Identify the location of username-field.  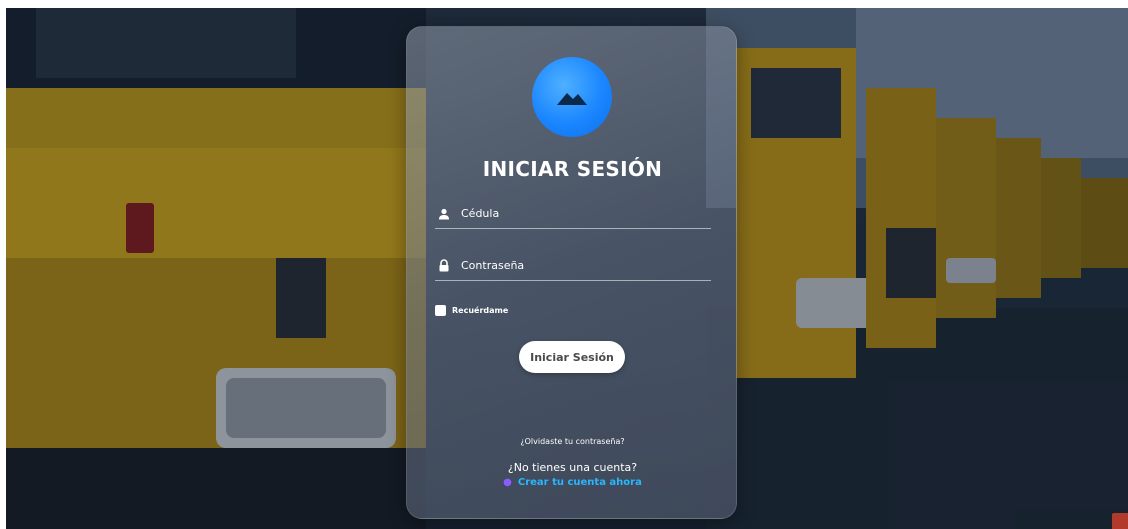
(573, 214).